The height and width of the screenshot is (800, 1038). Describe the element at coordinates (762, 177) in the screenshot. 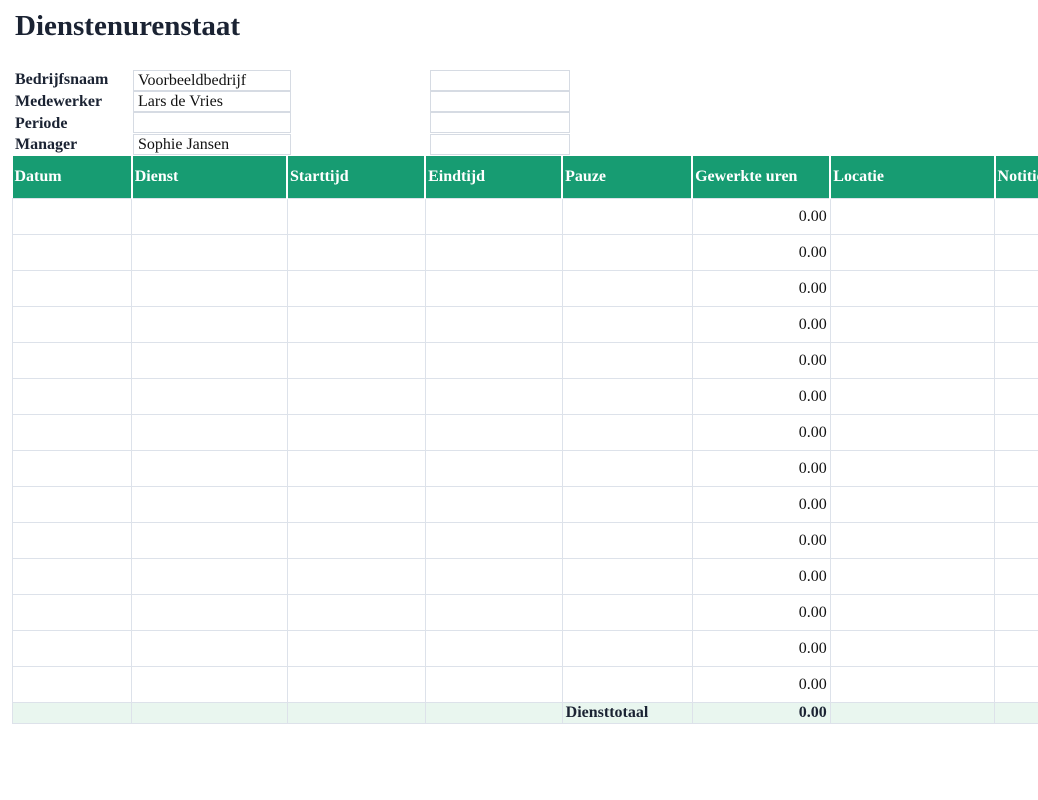

I see `column-header-gewerkte-uren: Gewerkte uren` at that location.